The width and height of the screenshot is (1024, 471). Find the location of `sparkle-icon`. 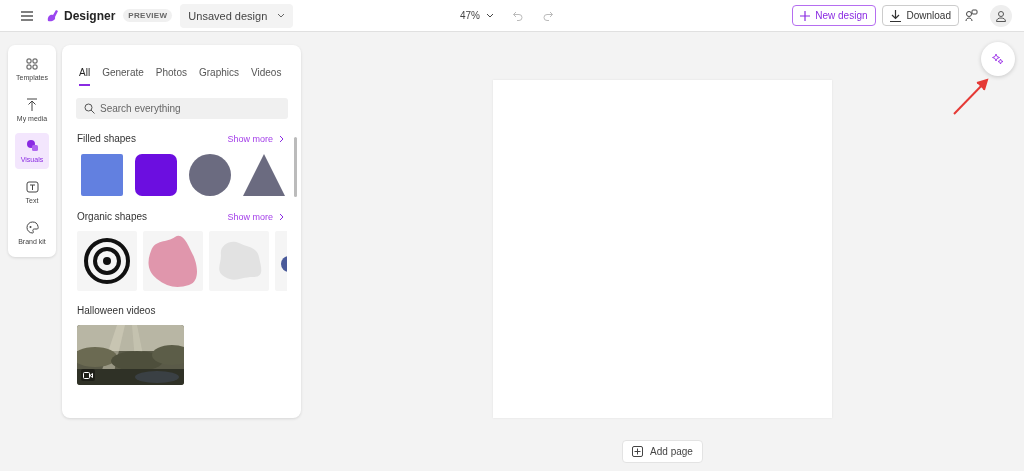

sparkle-icon is located at coordinates (998, 59).